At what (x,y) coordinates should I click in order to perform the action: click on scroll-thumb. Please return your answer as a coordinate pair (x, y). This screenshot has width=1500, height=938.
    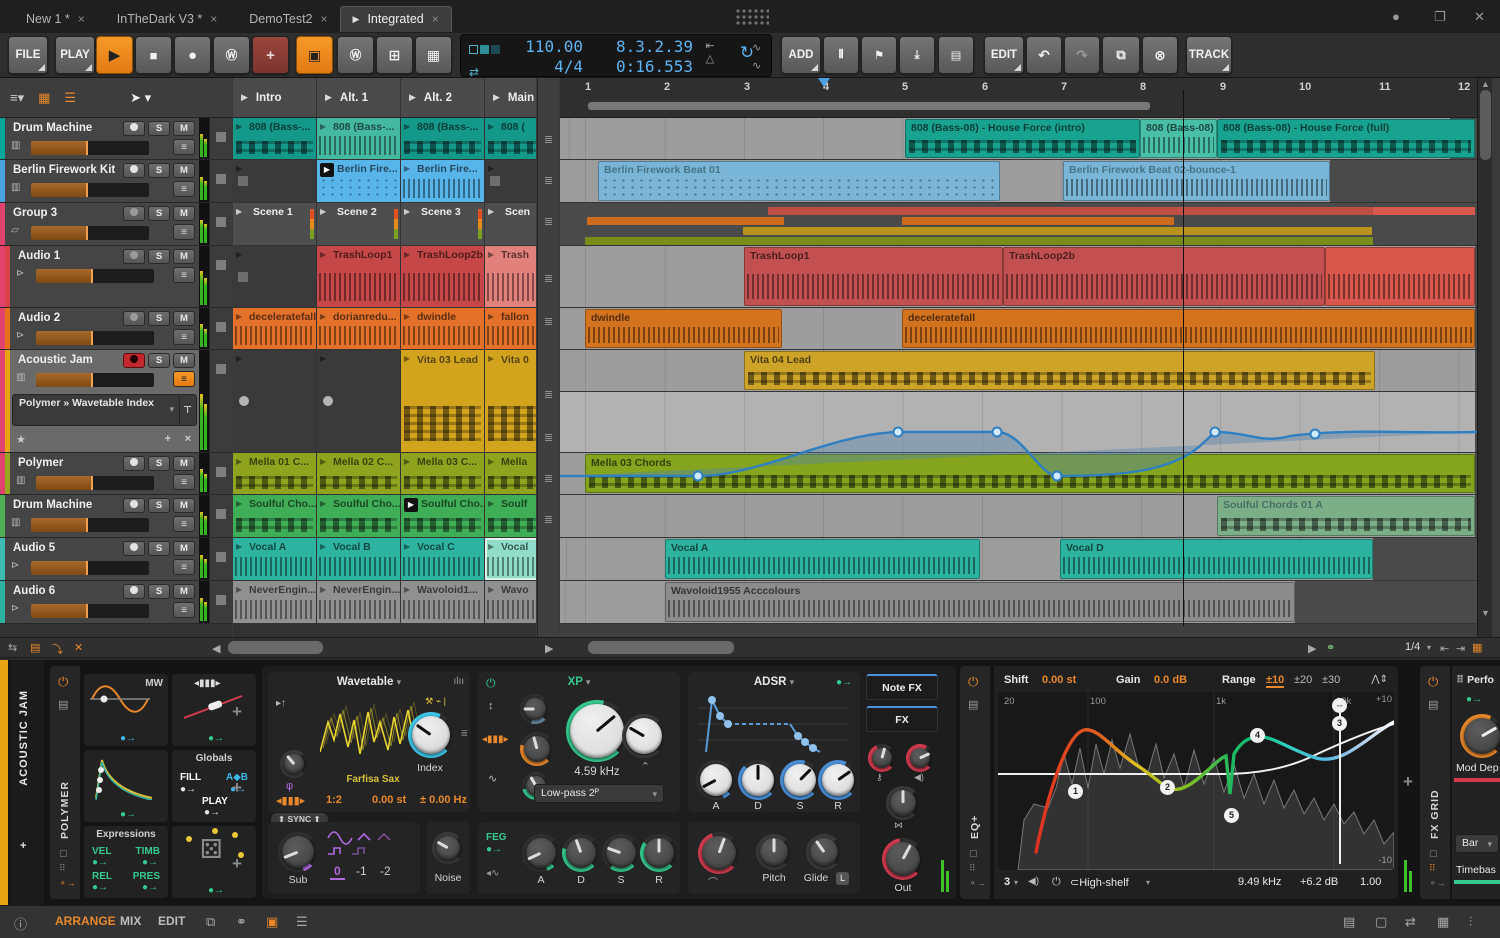
    Looking at the image, I should click on (1485, 125).